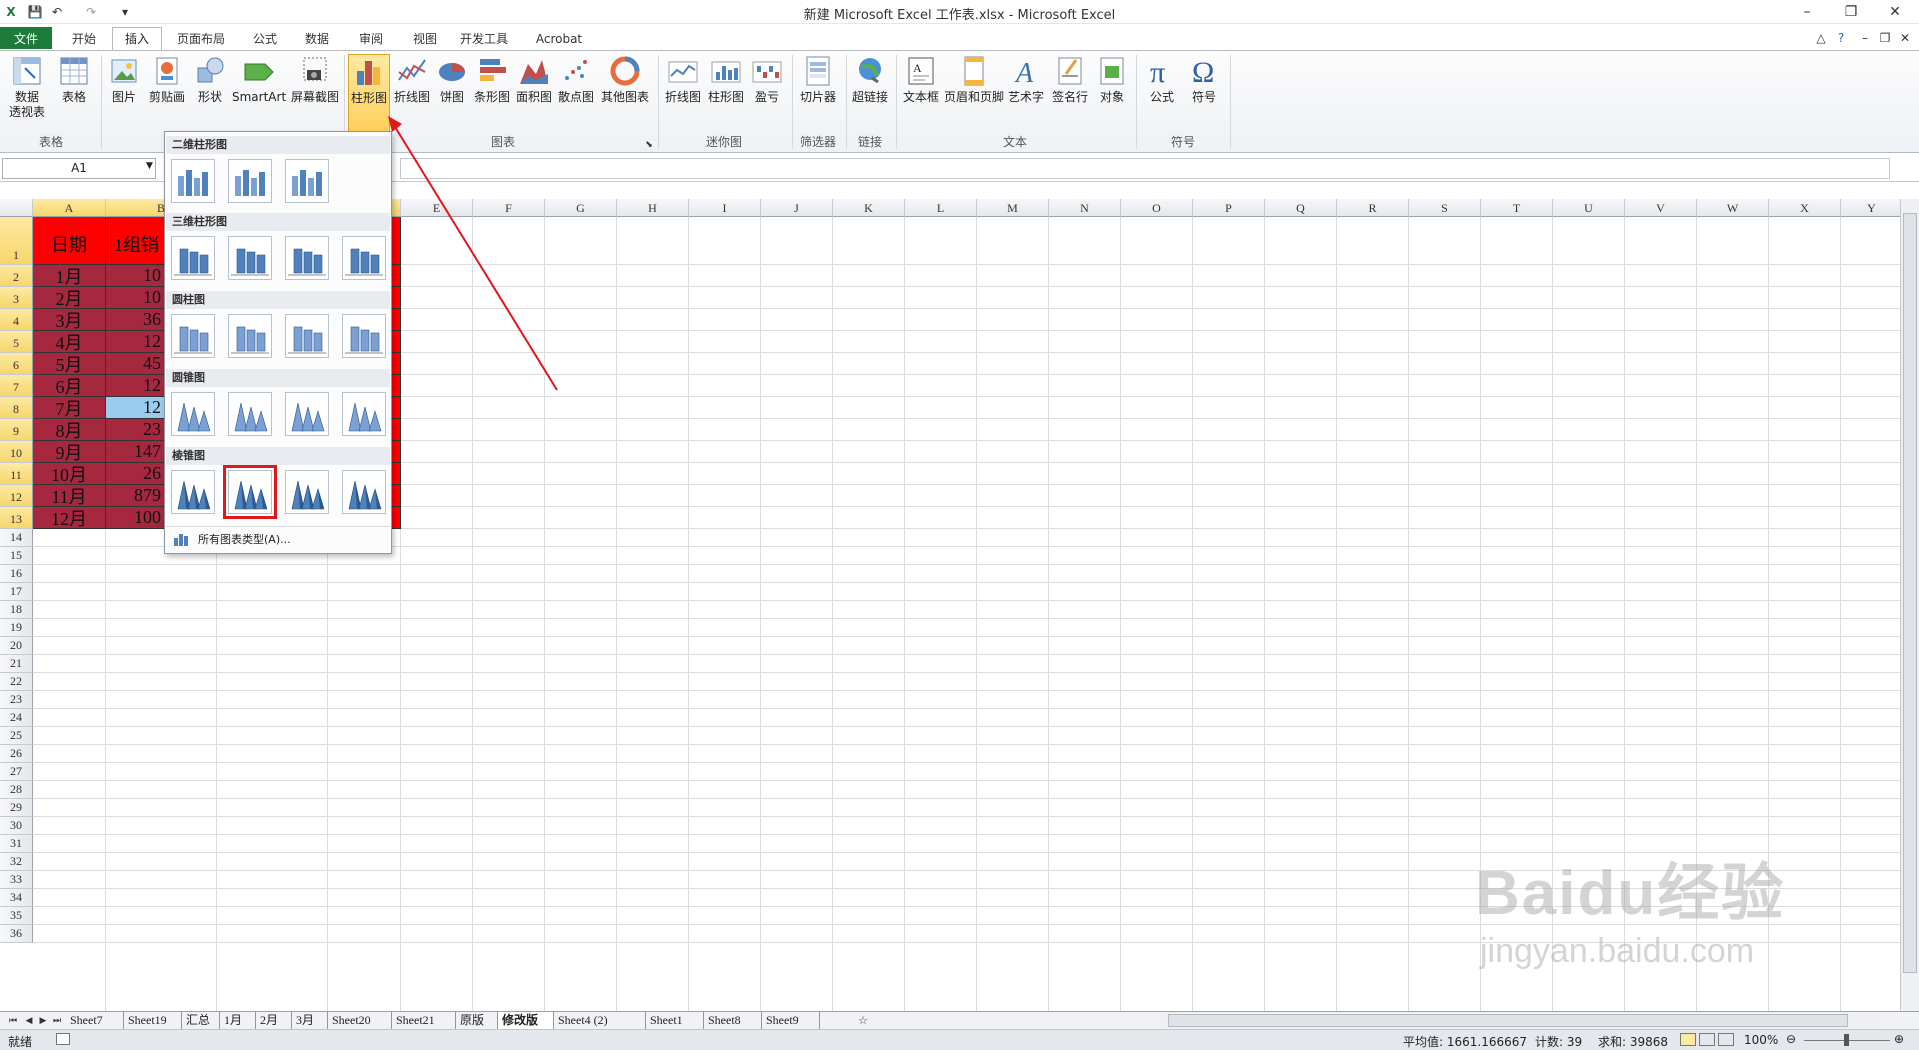 This screenshot has height=1050, width=1919. What do you see at coordinates (1517, 208) in the screenshot?
I see `column-header: T` at bounding box center [1517, 208].